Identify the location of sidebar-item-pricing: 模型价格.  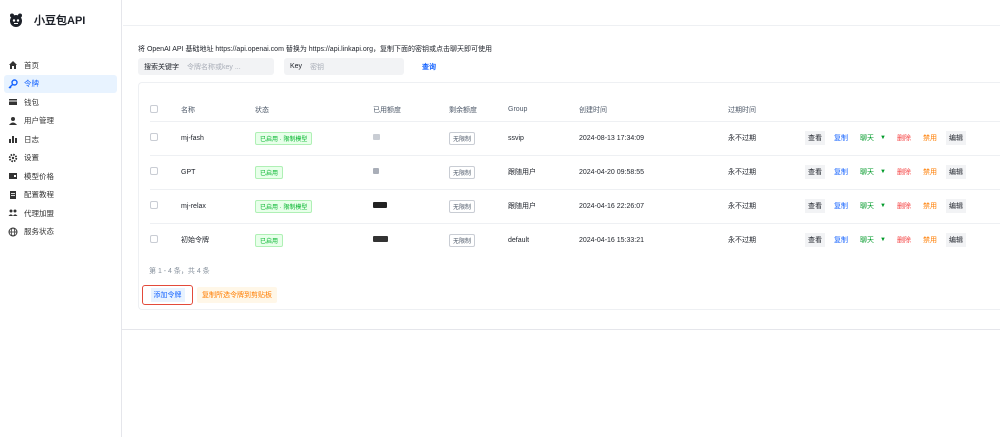
(60, 176).